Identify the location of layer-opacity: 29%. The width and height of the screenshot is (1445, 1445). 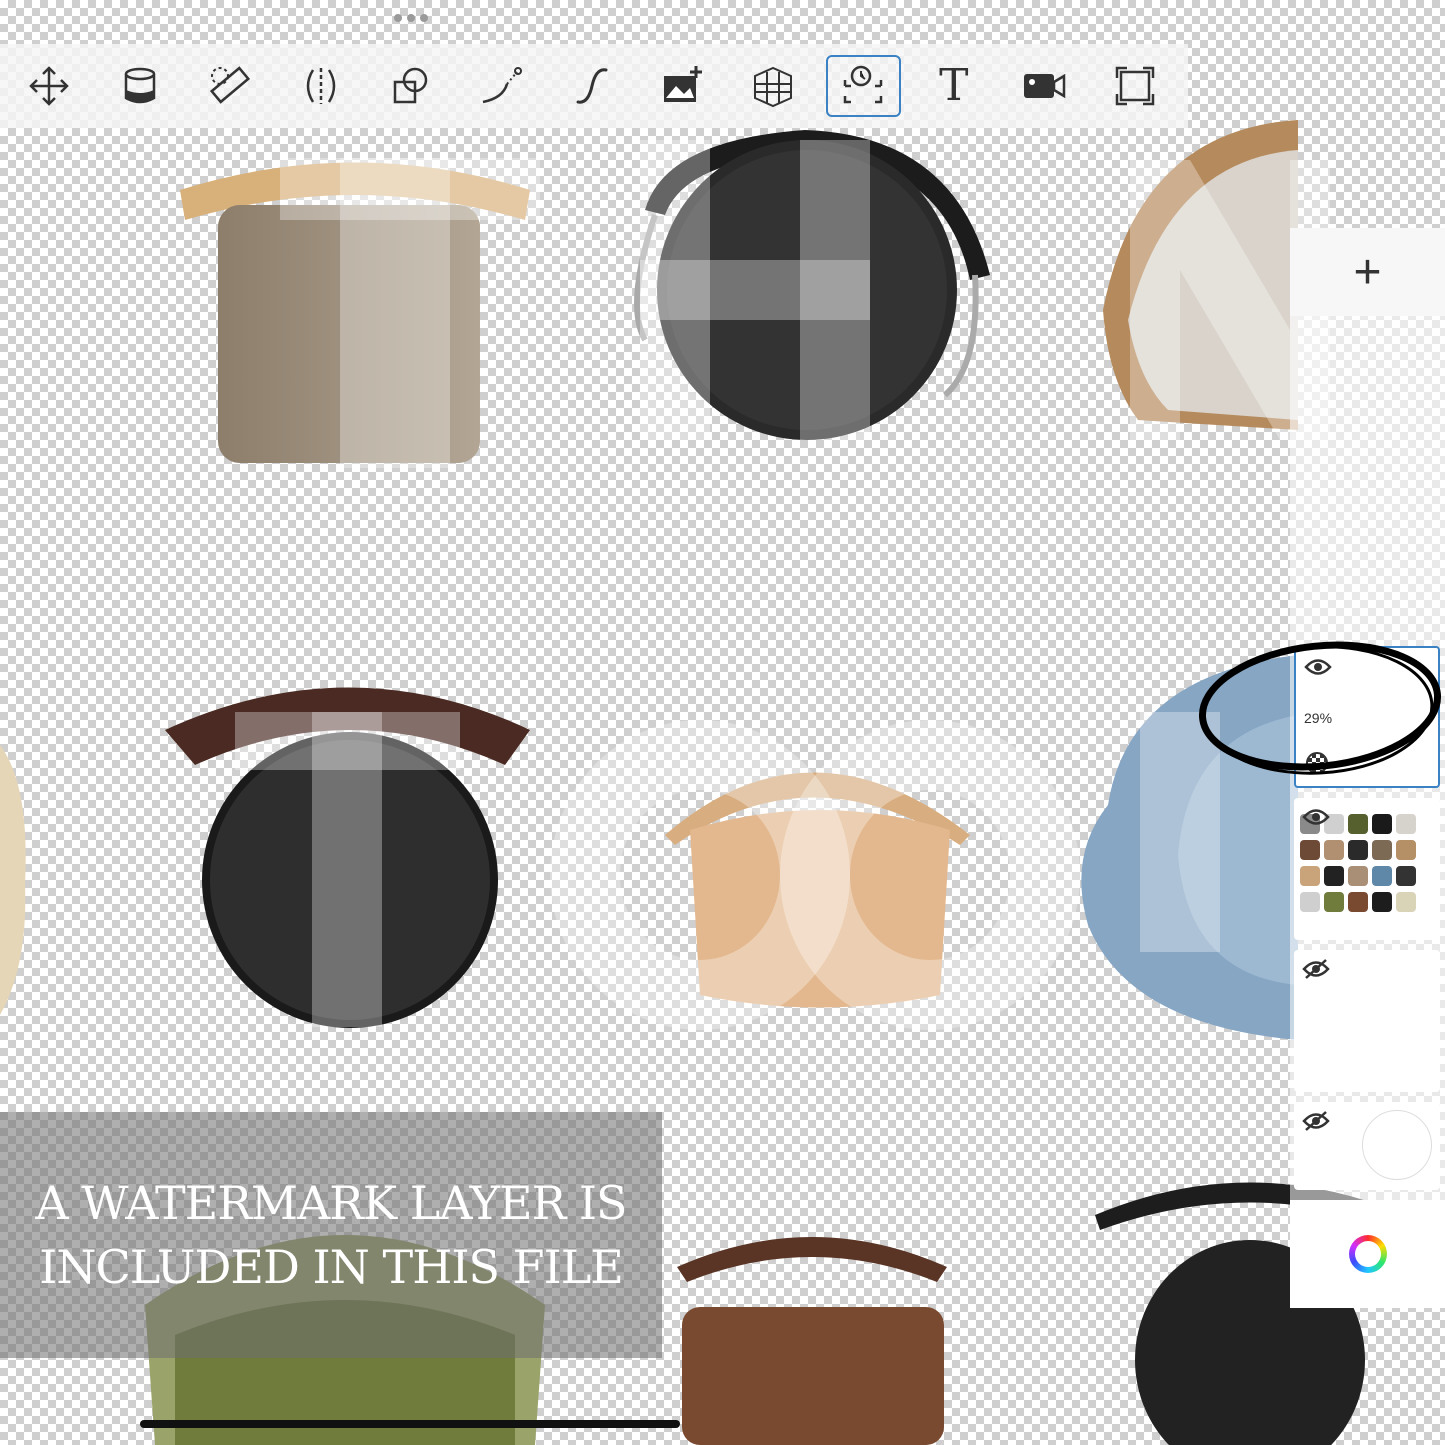
(1318, 718).